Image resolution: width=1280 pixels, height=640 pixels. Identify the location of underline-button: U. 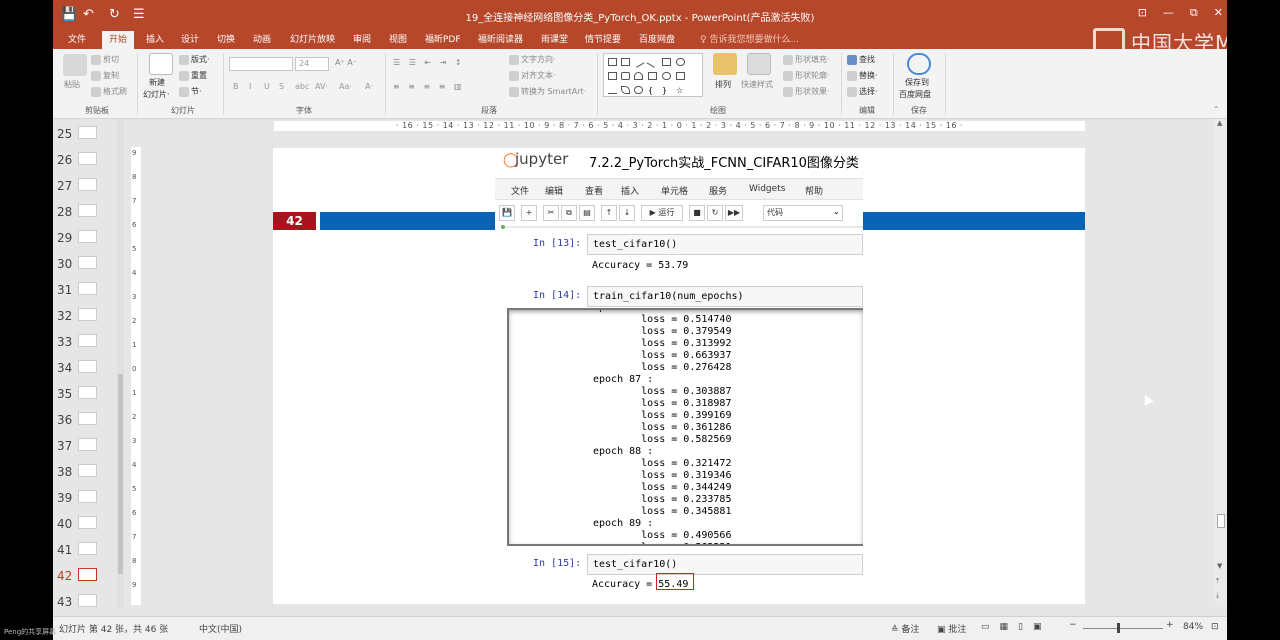
(267, 86).